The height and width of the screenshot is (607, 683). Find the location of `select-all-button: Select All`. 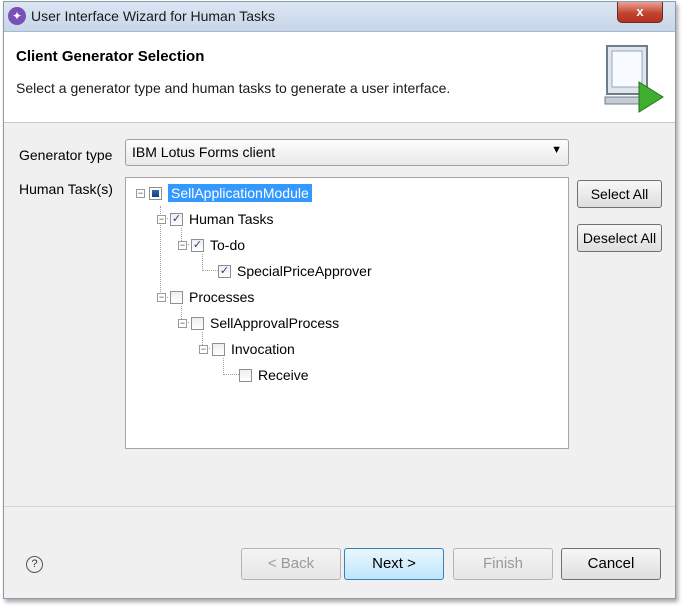

select-all-button: Select All is located at coordinates (619, 194).